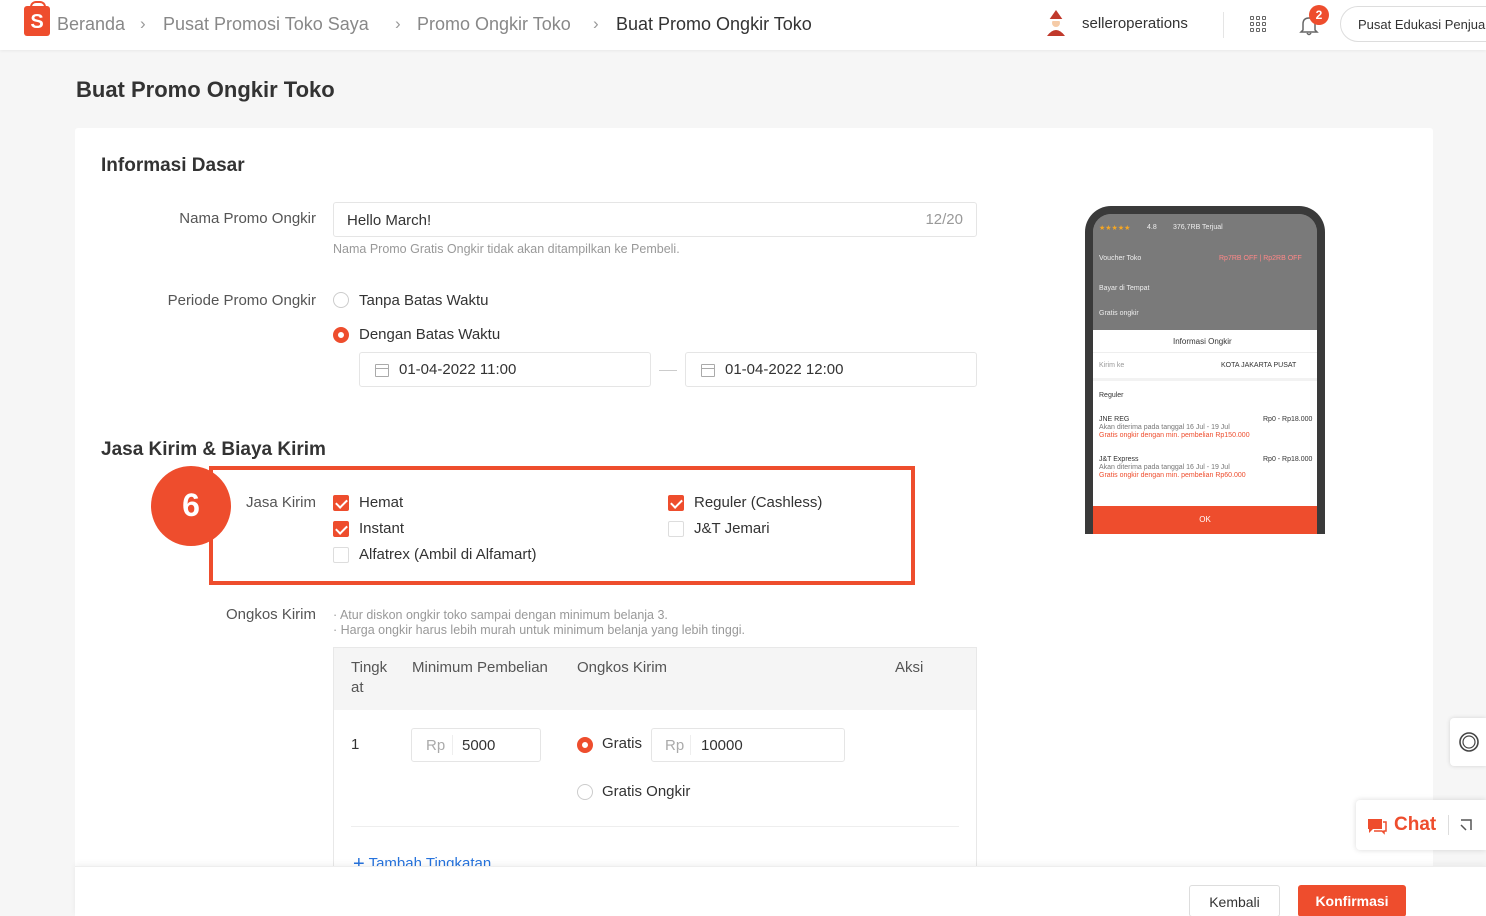  What do you see at coordinates (646, 791) in the screenshot?
I see `free-shipping-option-label: Gratis Ongkir` at bounding box center [646, 791].